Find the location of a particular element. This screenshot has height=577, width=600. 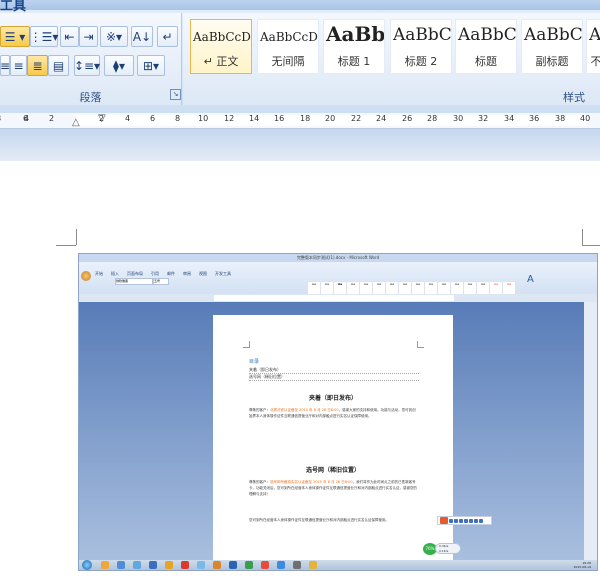

numbering-button: ⋮☰▾ is located at coordinates (44, 36).